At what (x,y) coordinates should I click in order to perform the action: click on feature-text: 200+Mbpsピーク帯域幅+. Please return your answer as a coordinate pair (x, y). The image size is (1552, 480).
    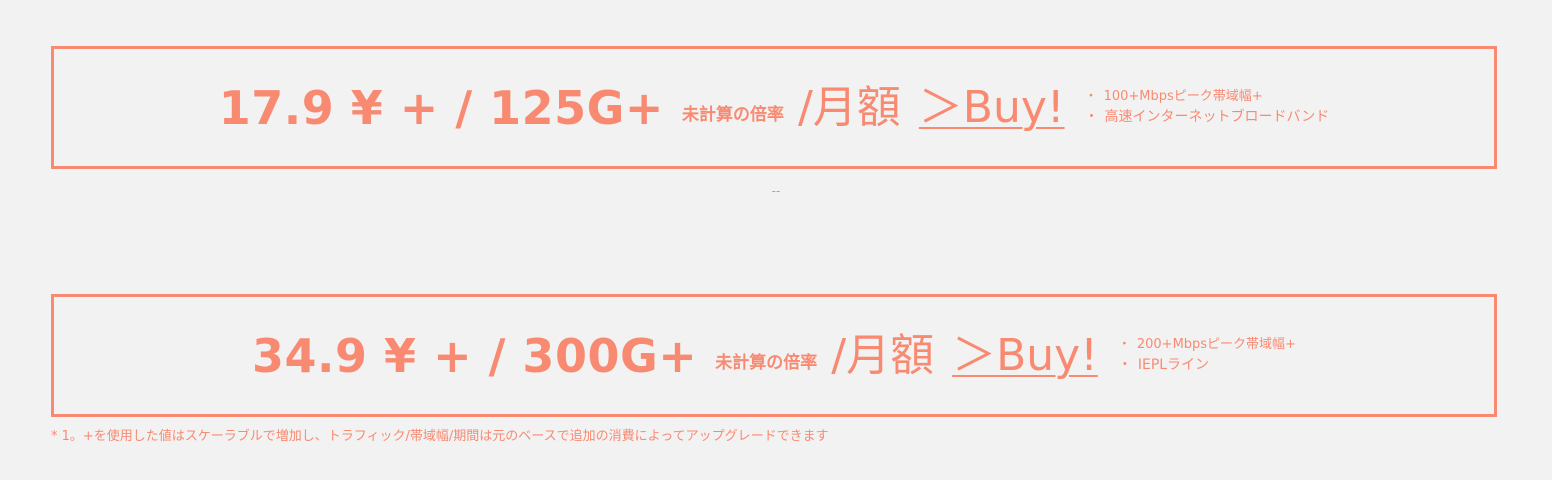
    Looking at the image, I should click on (1216, 344).